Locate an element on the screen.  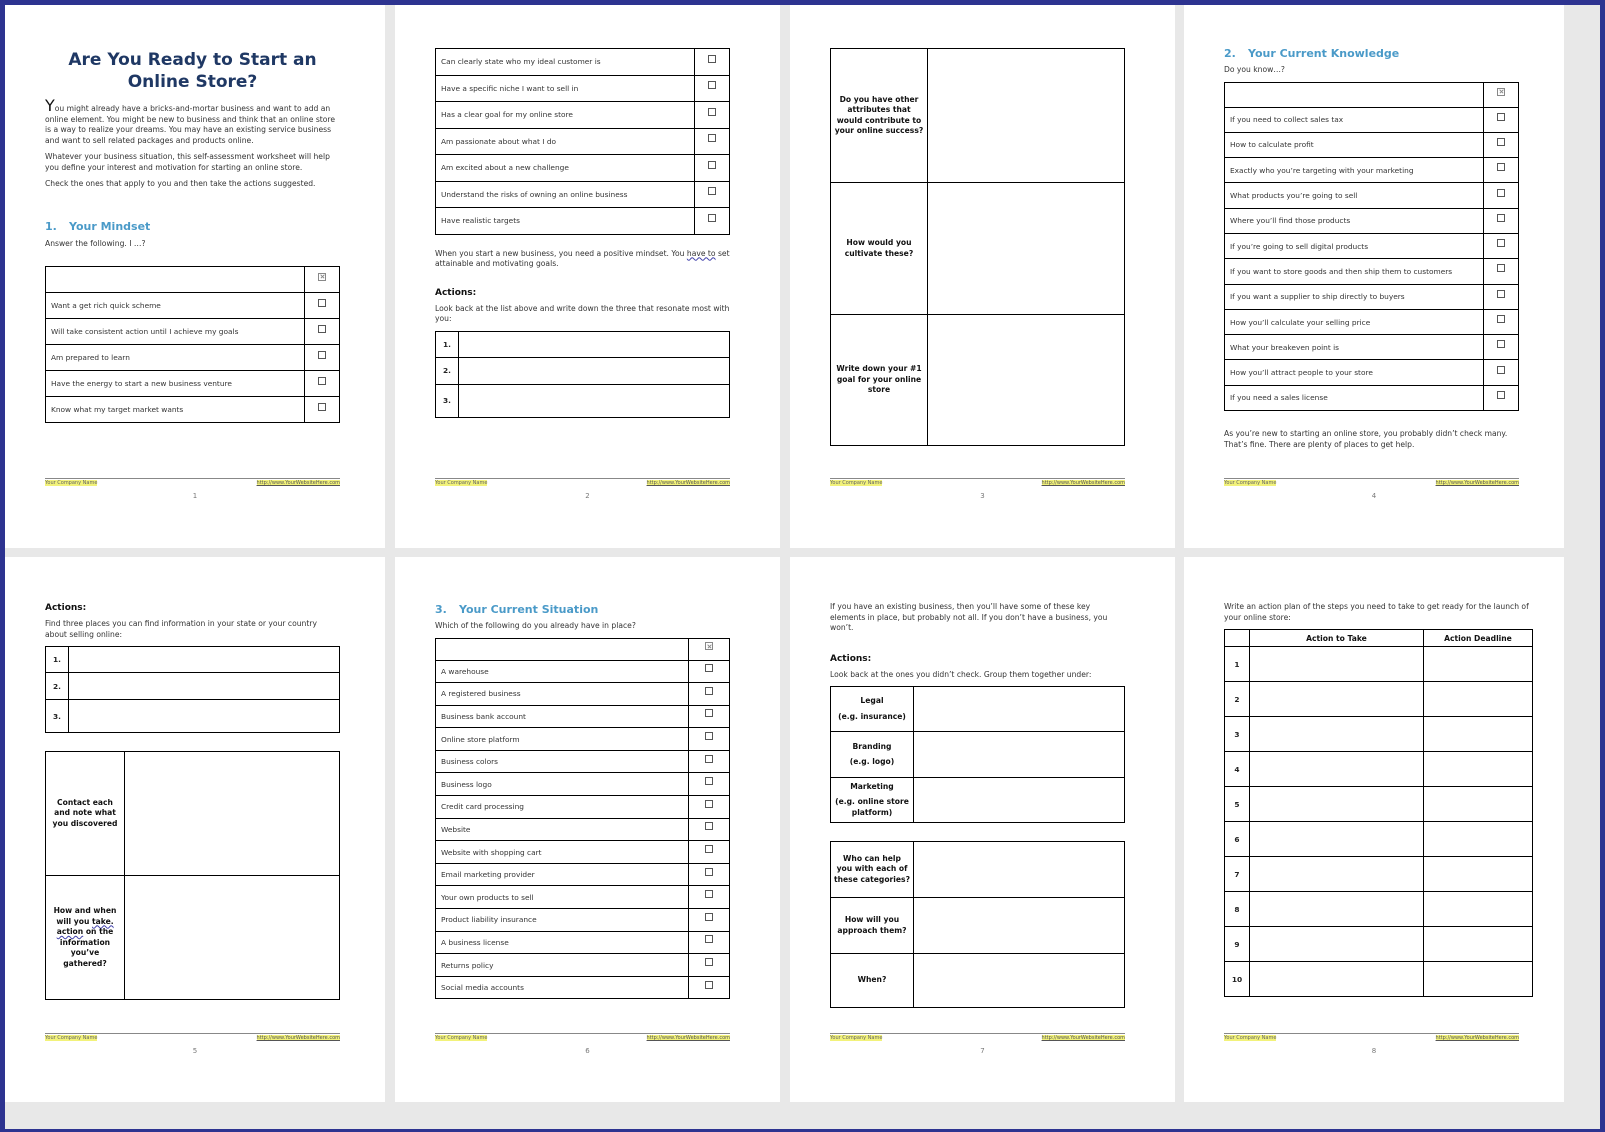
checklist-item-label: Know what my target market wants is located at coordinates (175, 409).